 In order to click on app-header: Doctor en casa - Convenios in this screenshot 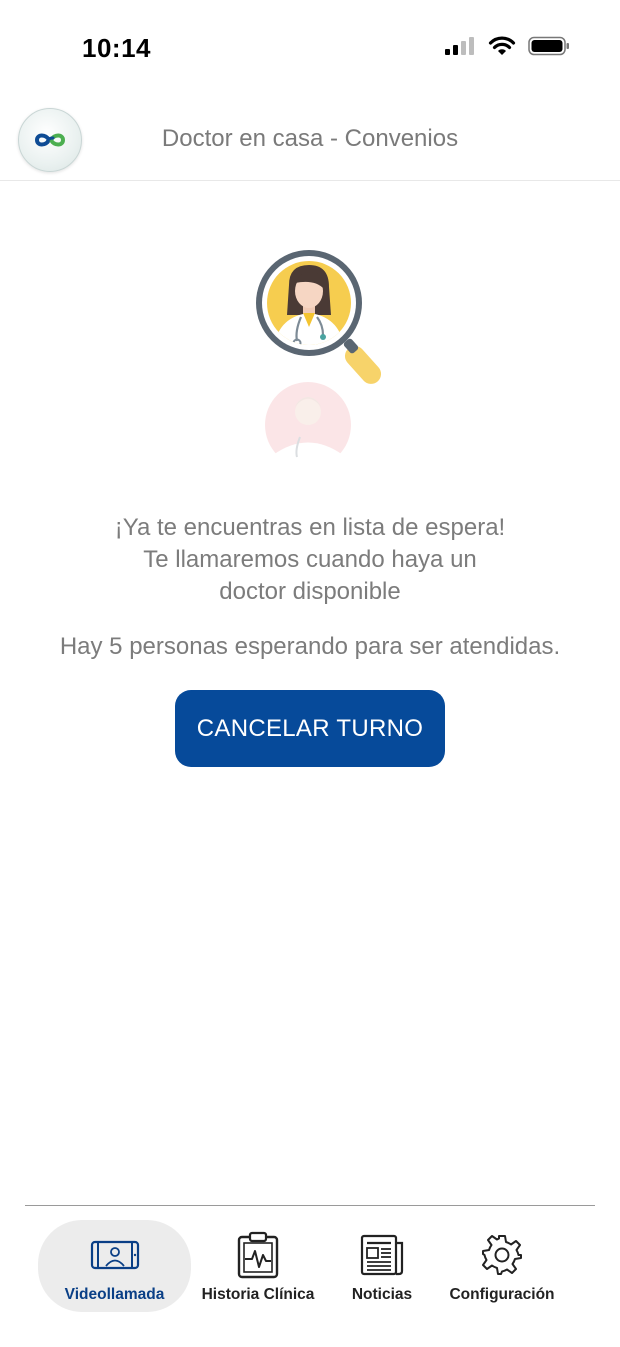, I will do `click(310, 140)`.